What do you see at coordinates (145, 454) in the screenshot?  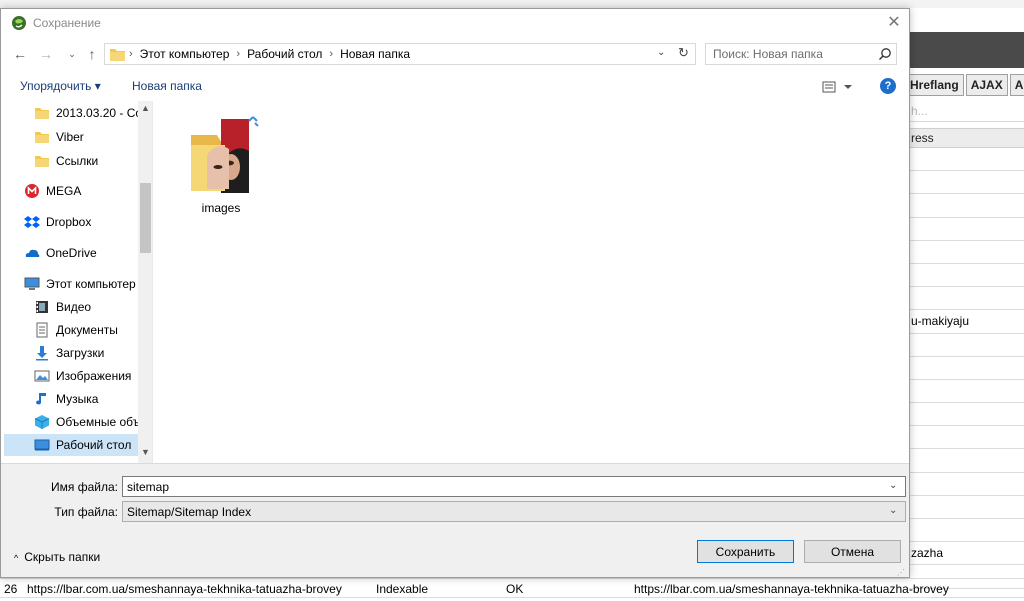 I see `scroll-down-icon: ▼` at bounding box center [145, 454].